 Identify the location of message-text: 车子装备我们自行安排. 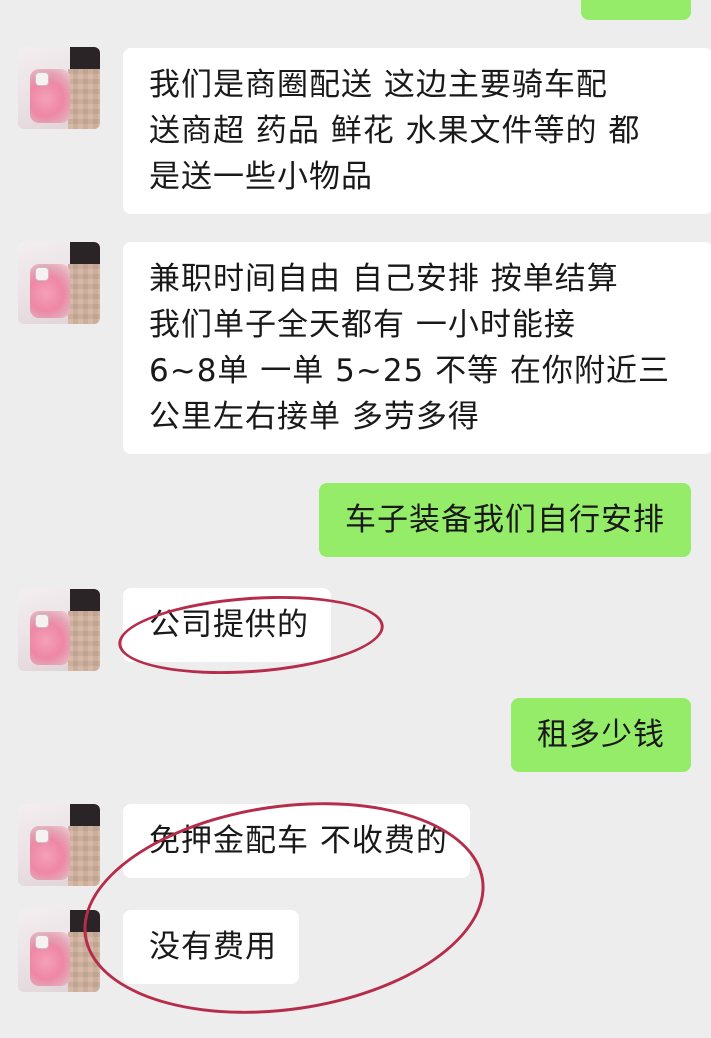
(505, 520).